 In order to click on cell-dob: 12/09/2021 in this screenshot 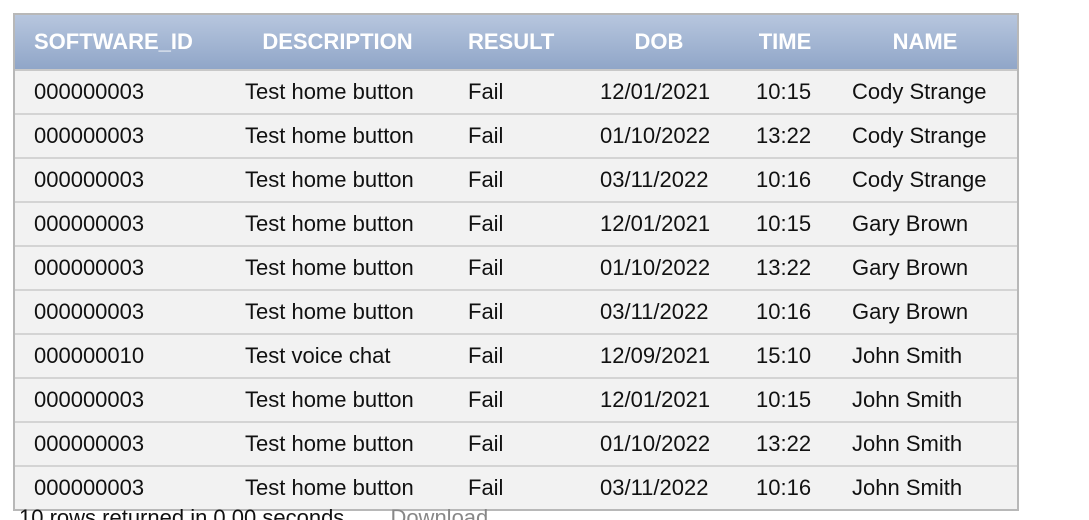, I will do `click(655, 355)`.